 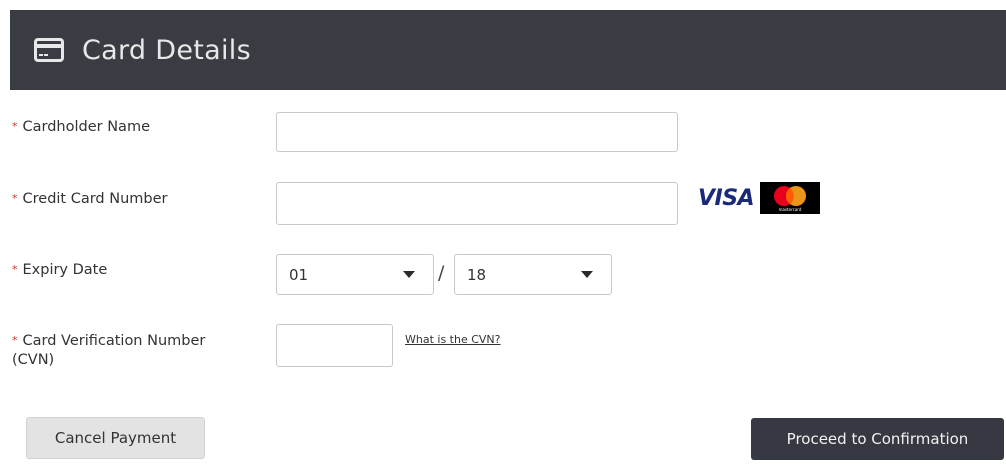 I want to click on expiry-year-value: 18, so click(x=477, y=274).